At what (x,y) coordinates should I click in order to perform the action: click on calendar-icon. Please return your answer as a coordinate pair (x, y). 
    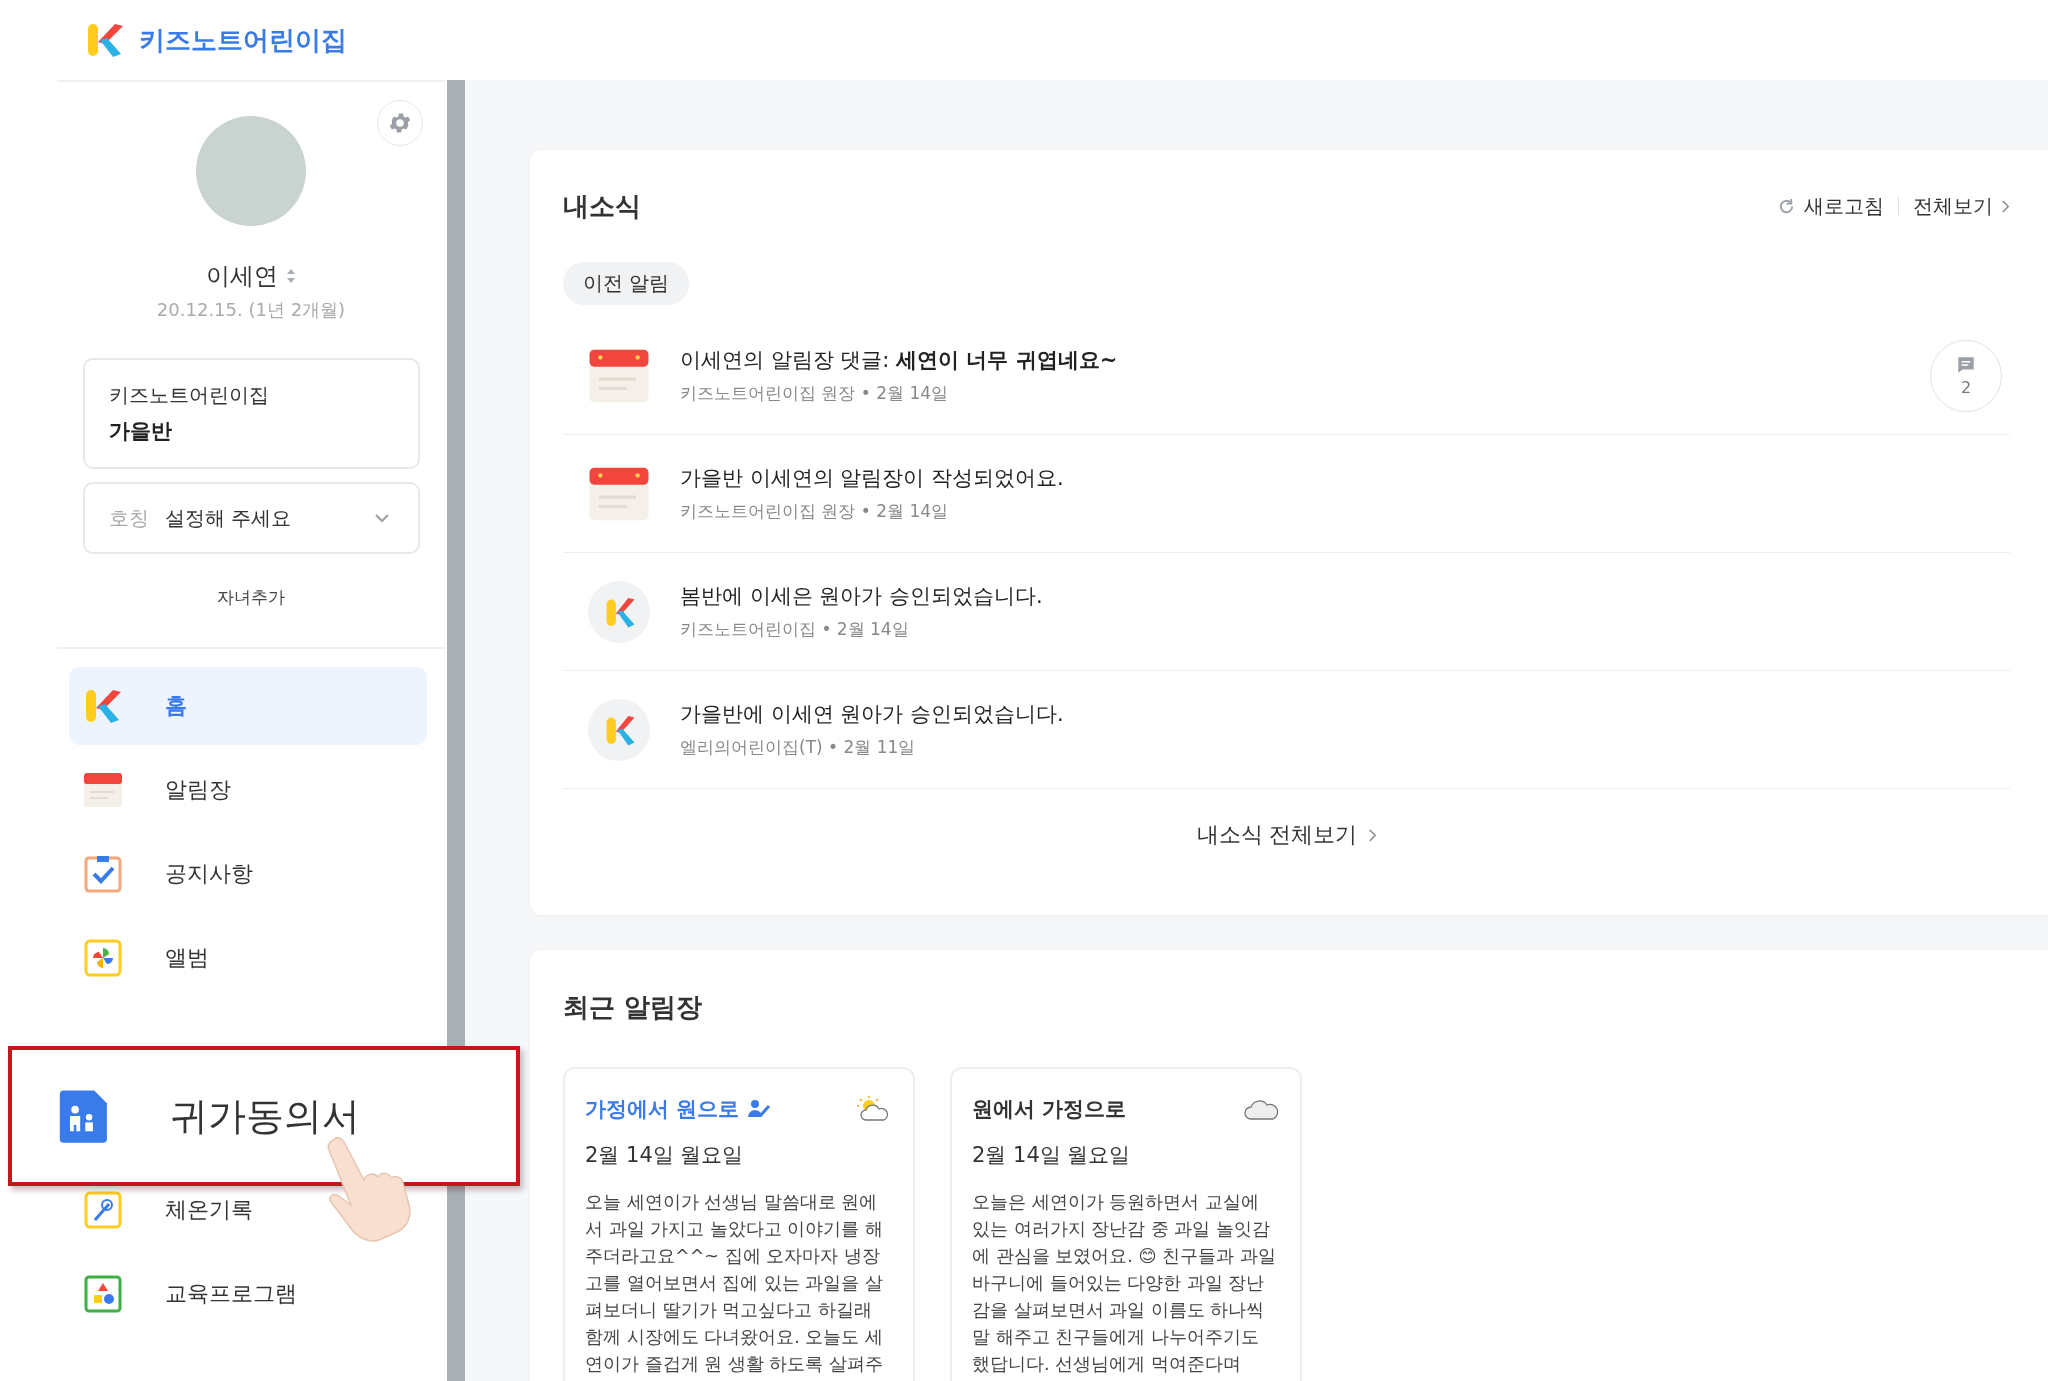
    Looking at the image, I should click on (103, 790).